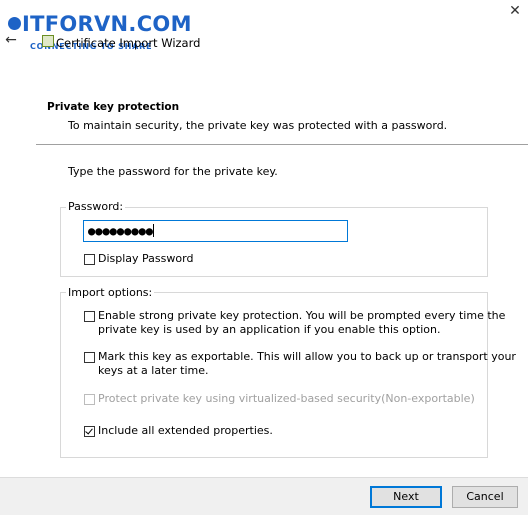  What do you see at coordinates (89, 431) in the screenshot?
I see `extended-properties-checkbox` at bounding box center [89, 431].